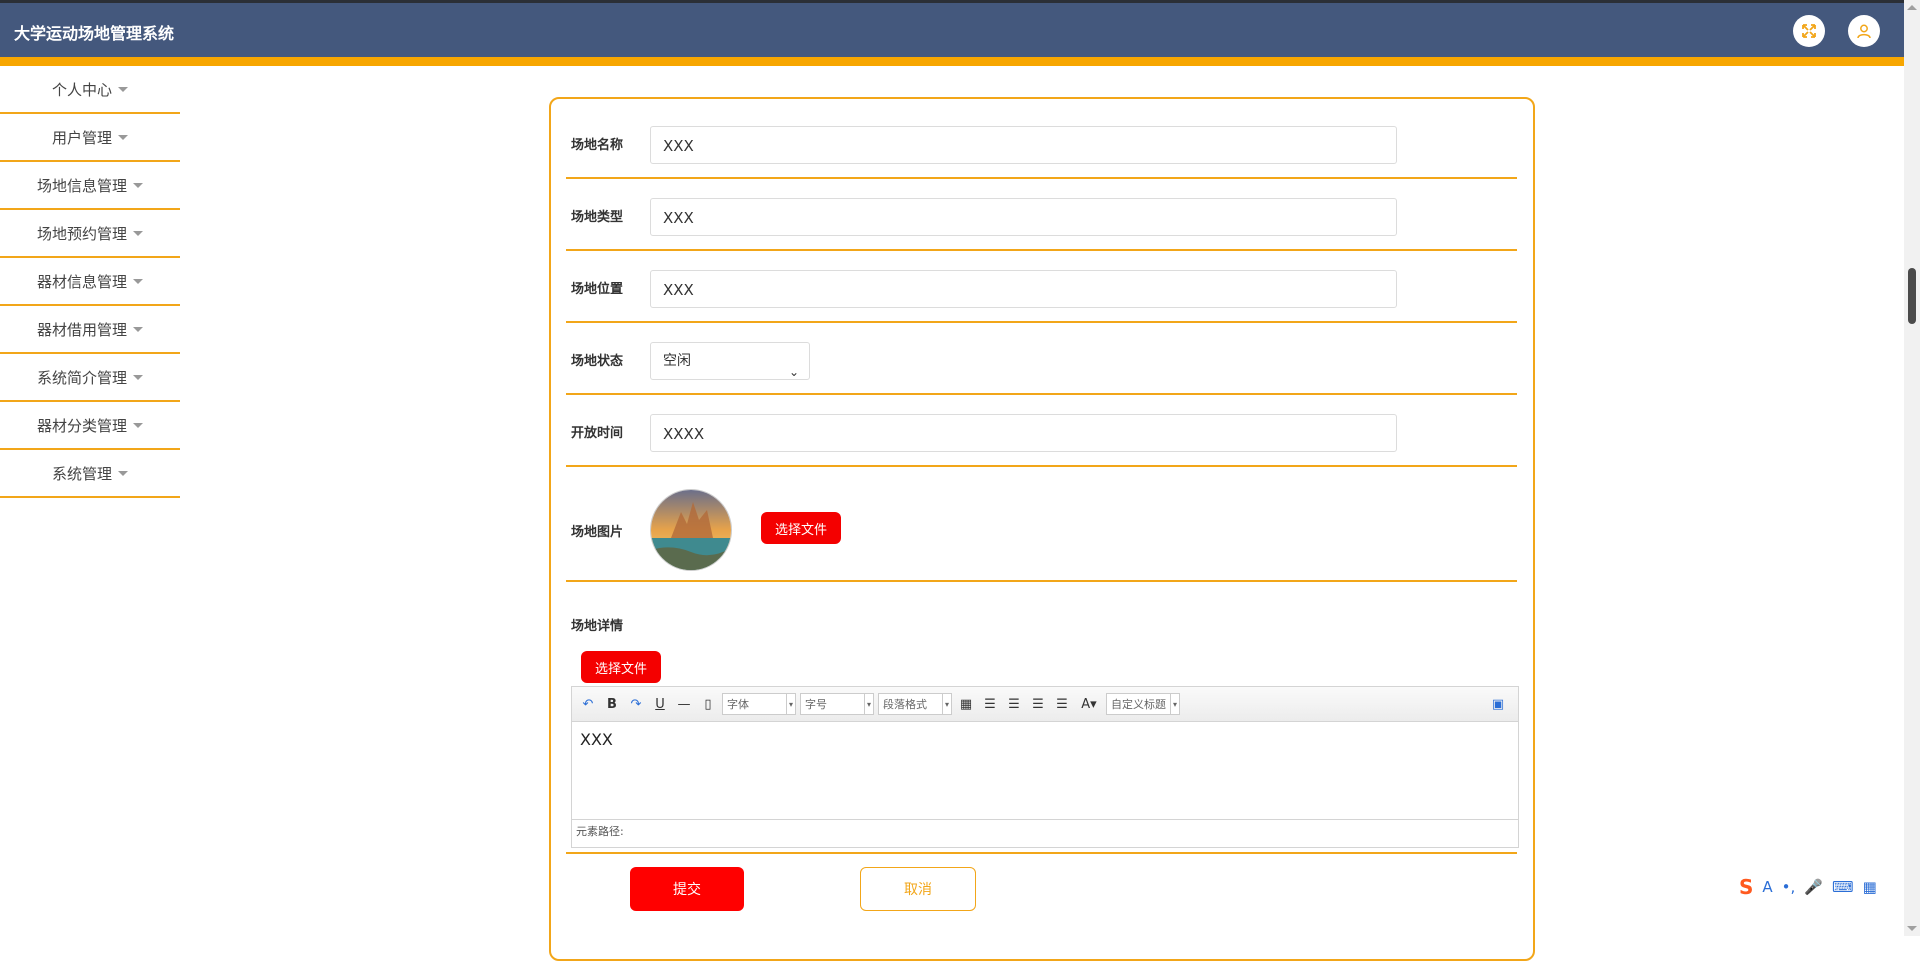 The height and width of the screenshot is (961, 1920). I want to click on chevron-down-icon: ⌄, so click(793, 372).